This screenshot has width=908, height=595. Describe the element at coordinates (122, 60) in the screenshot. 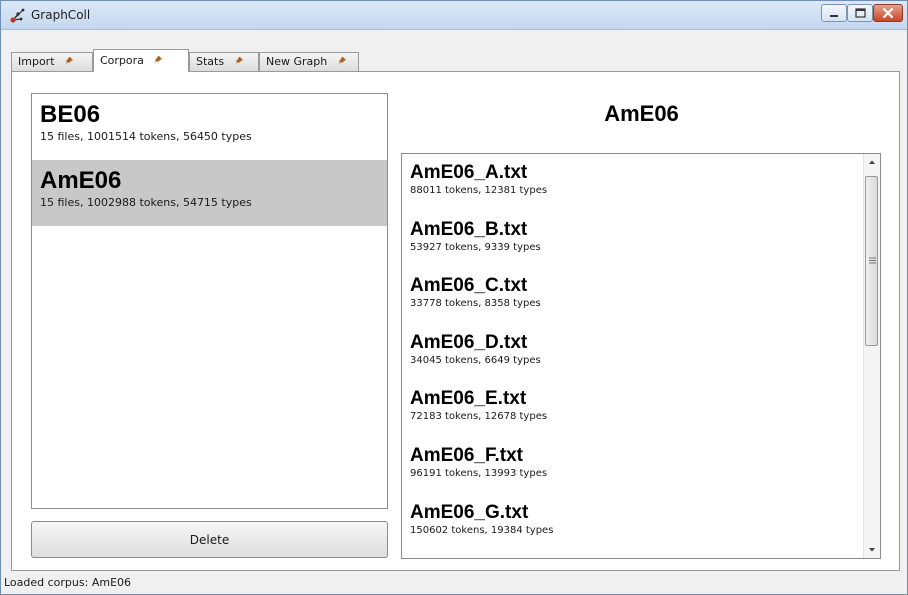

I see `tab-label: Corpora` at that location.